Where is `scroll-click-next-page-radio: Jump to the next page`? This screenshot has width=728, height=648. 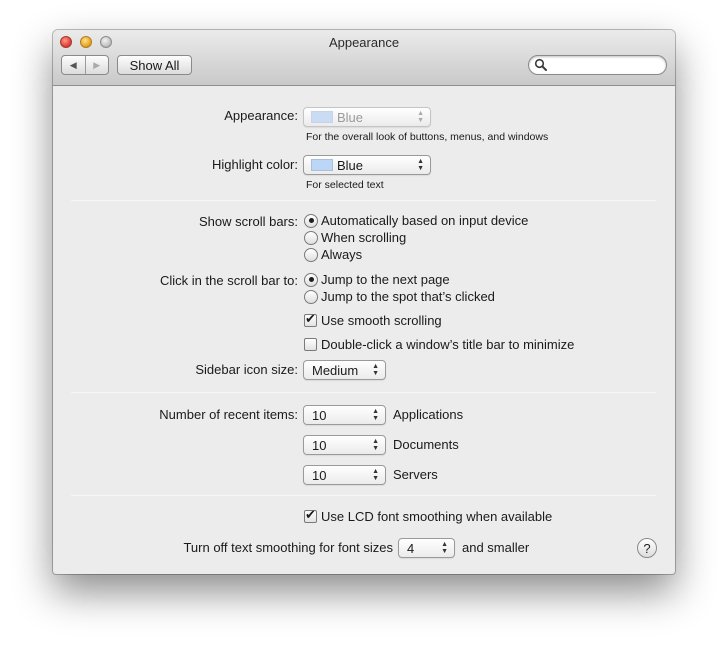 scroll-click-next-page-radio: Jump to the next page is located at coordinates (377, 279).